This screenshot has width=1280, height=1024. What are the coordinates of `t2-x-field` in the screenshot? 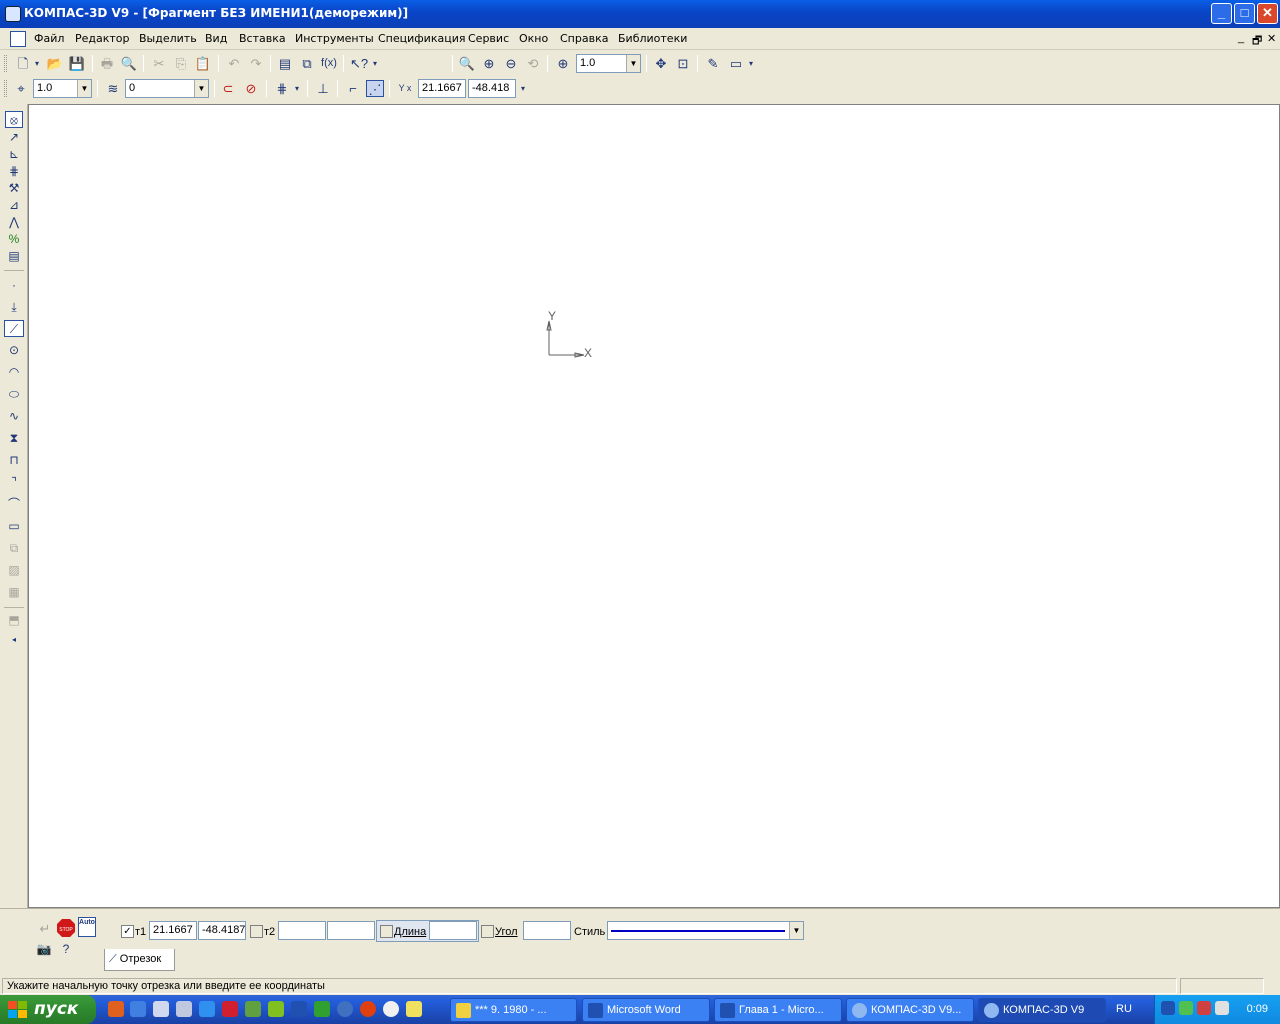 It's located at (302, 930).